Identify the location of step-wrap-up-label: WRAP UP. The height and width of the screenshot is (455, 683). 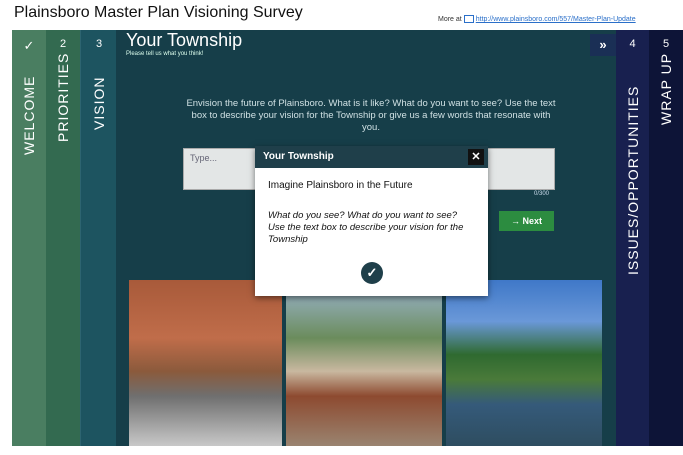
(666, 88).